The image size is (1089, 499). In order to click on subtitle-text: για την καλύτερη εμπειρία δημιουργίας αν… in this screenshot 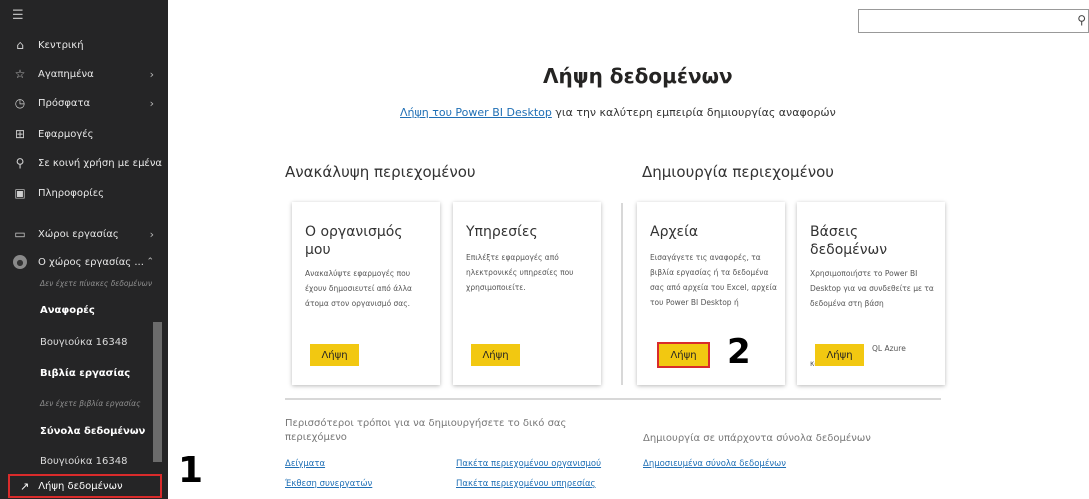, I will do `click(693, 112)`.